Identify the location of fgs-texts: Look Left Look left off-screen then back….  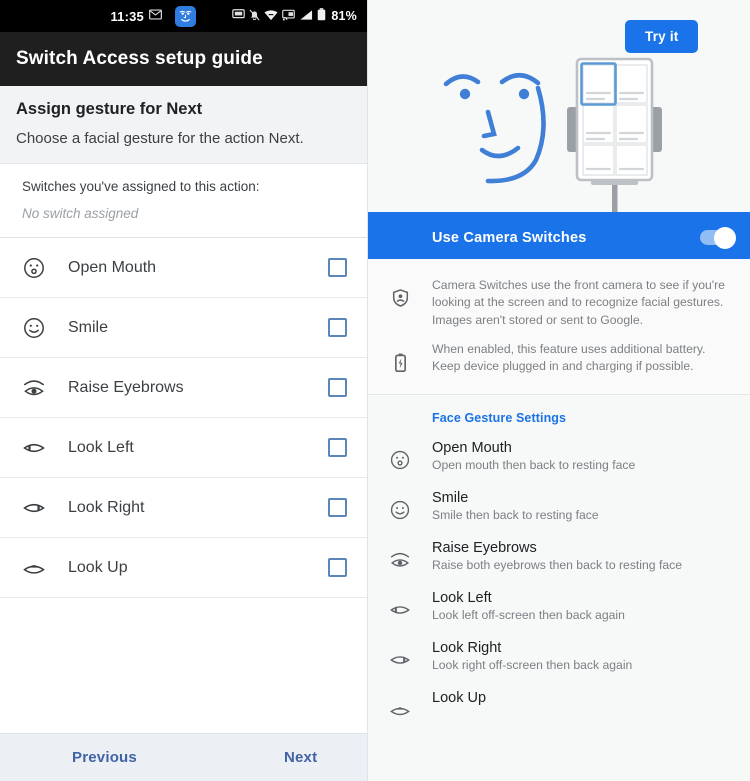
(583, 606).